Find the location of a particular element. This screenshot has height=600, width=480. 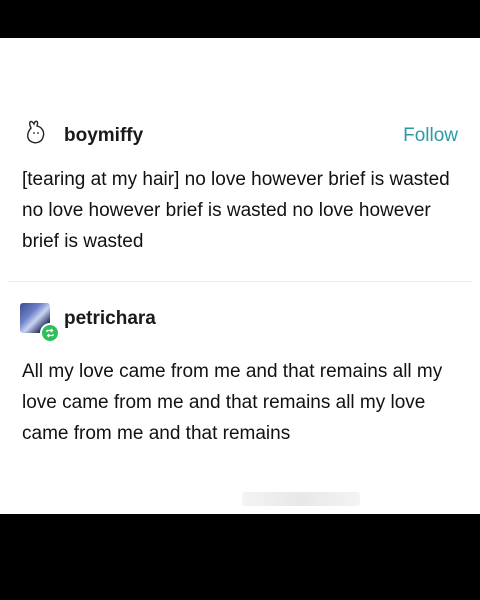

follow-button: Follow is located at coordinates (430, 136).